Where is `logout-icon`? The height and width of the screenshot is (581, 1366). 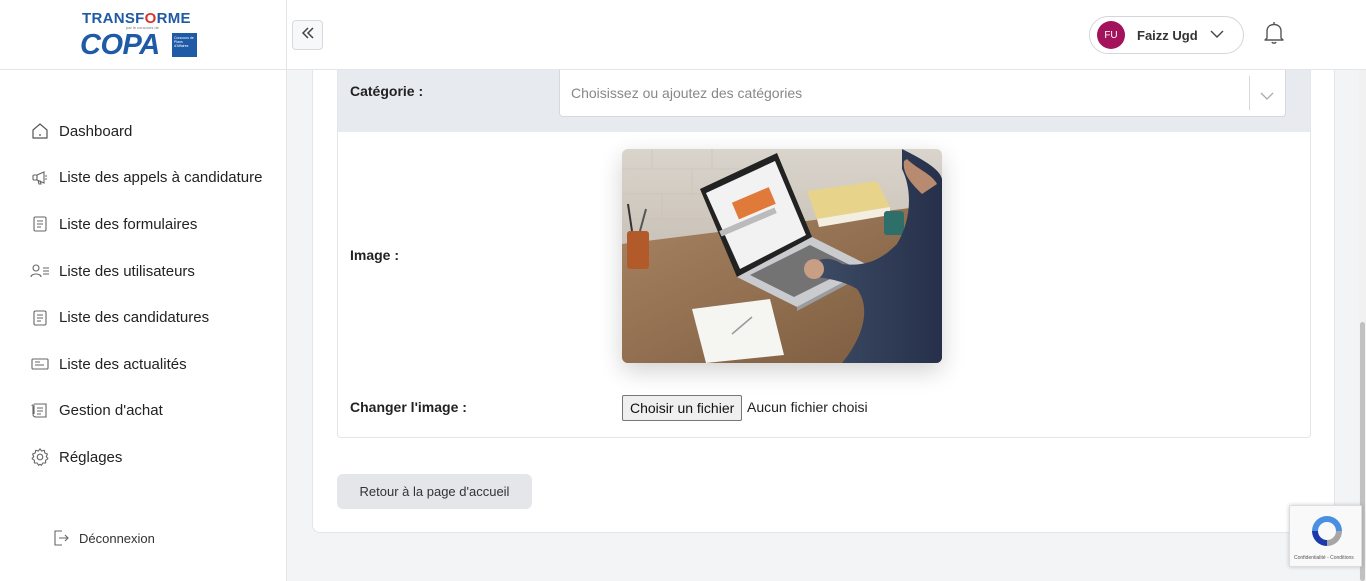
logout-icon is located at coordinates (61, 538).